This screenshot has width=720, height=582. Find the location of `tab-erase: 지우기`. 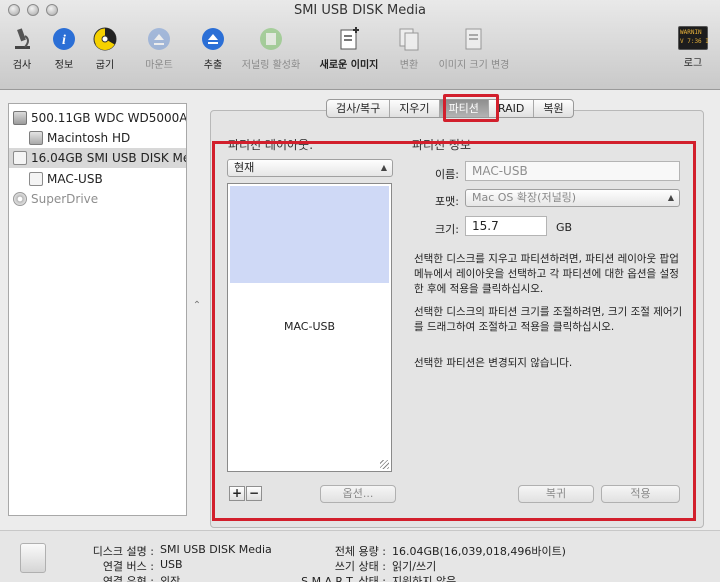

tab-erase: 지우기 is located at coordinates (415, 108).